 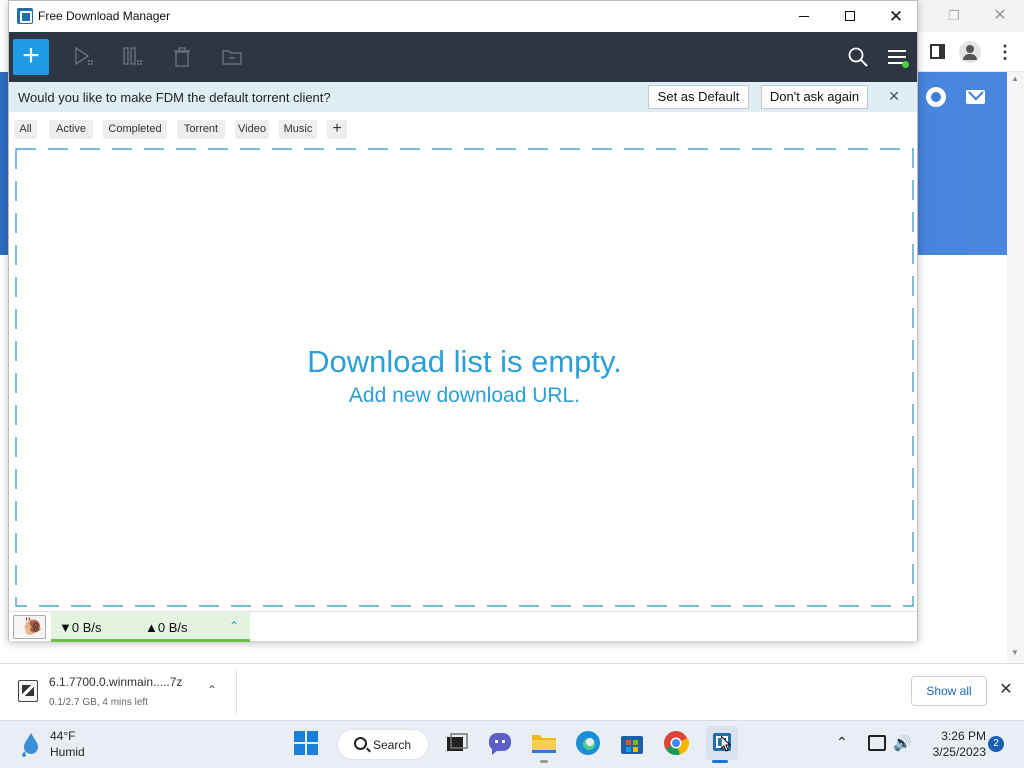 What do you see at coordinates (232, 57) in the screenshot?
I see `folder-icon` at bounding box center [232, 57].